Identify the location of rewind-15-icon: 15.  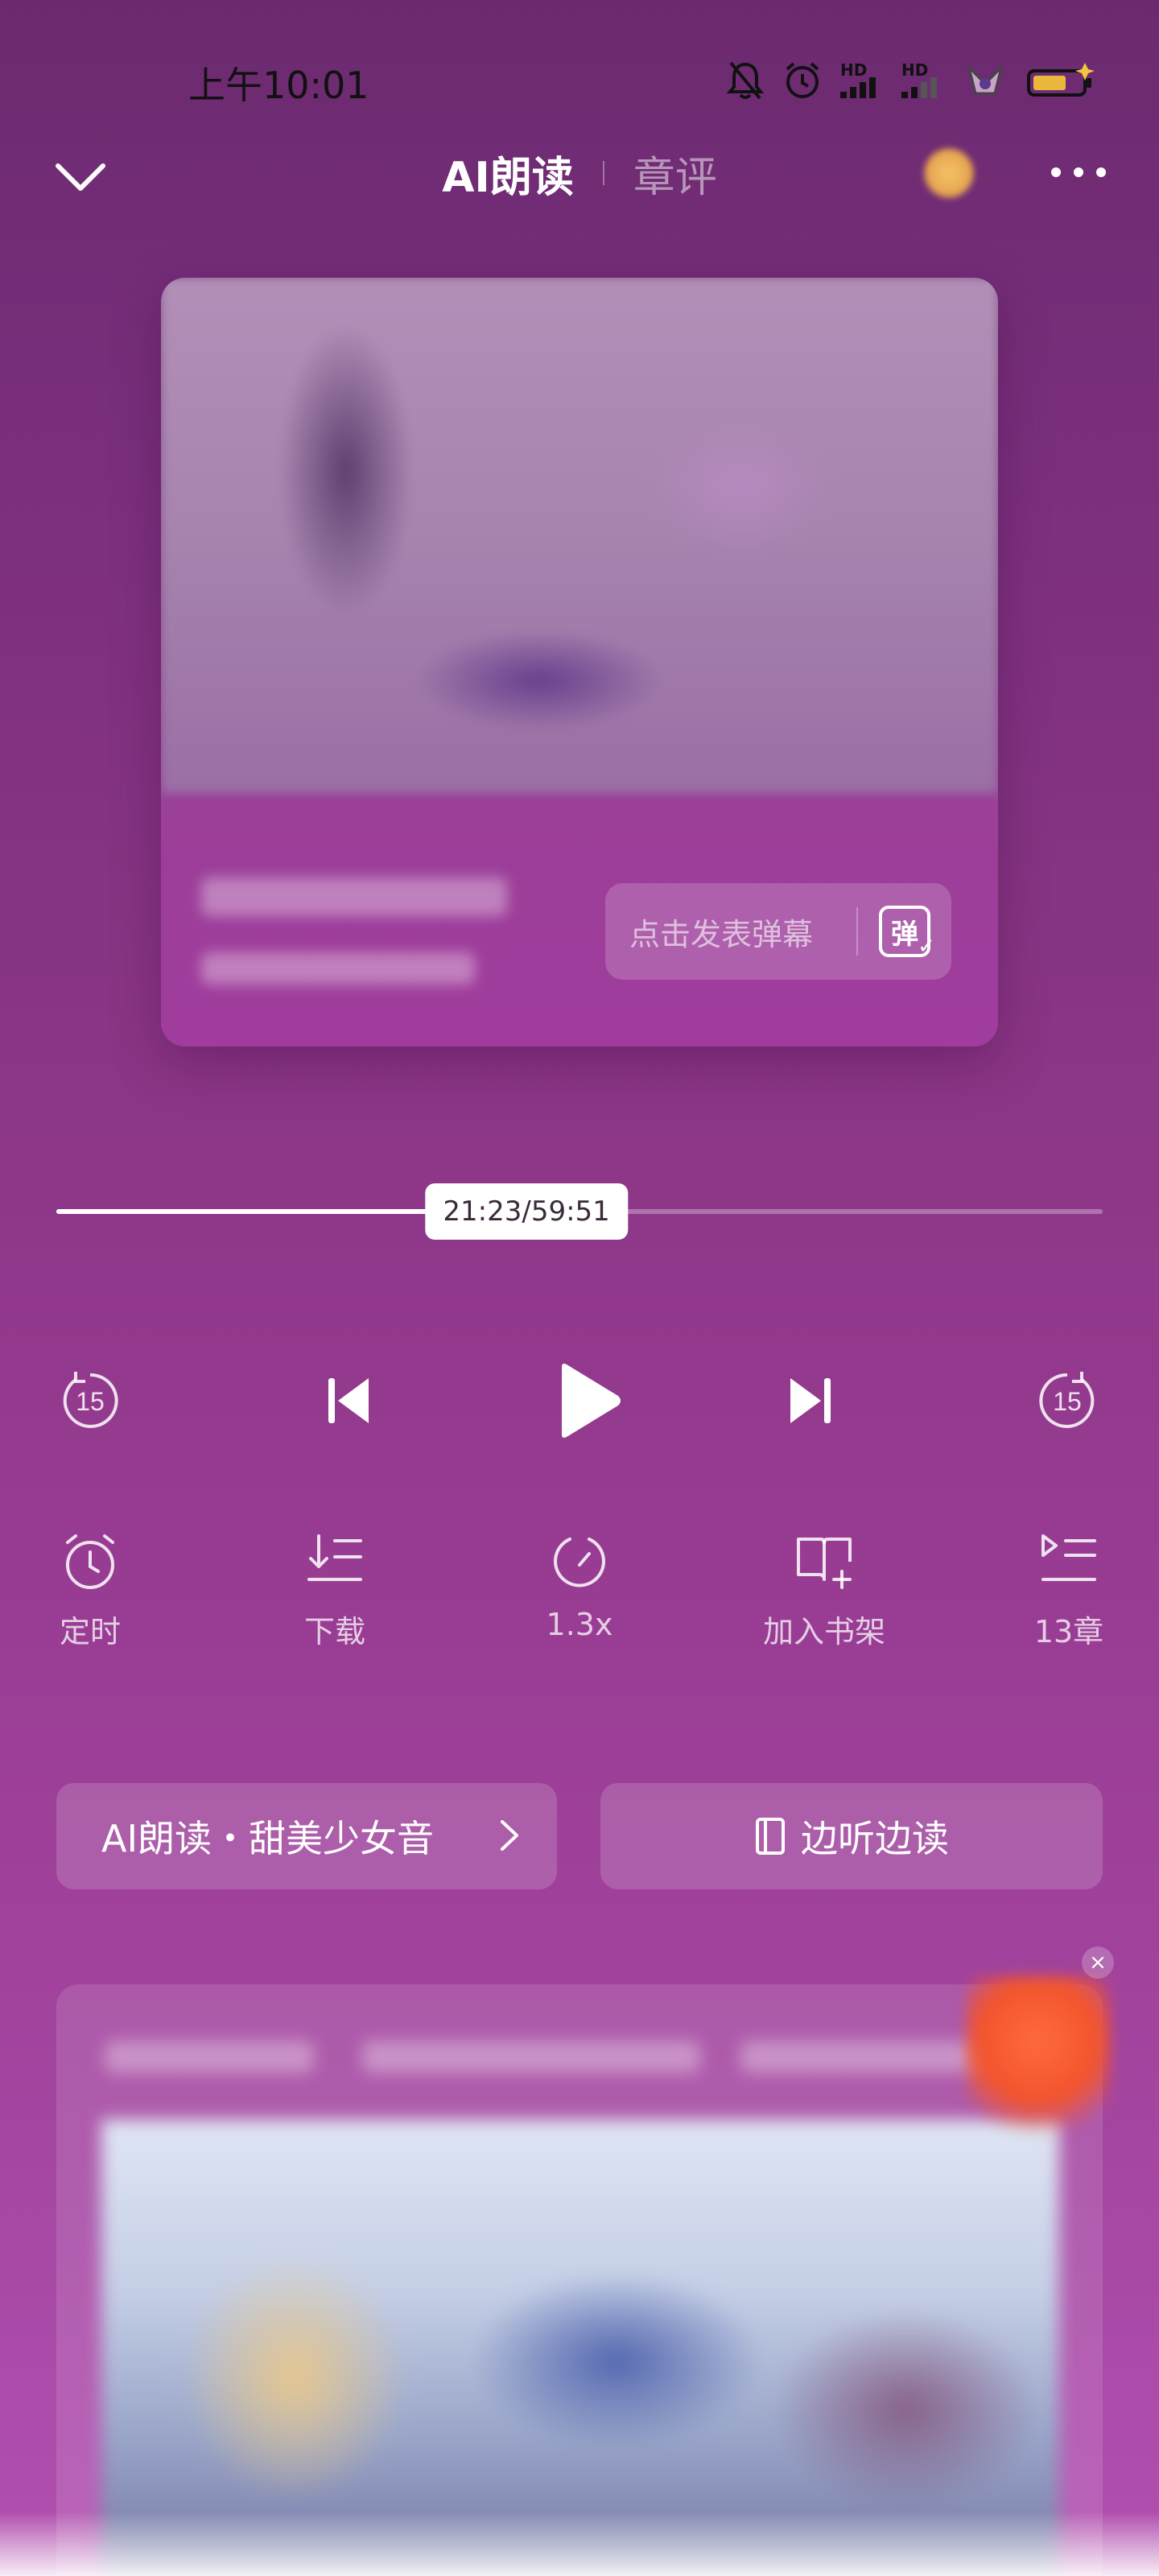
(90, 1400).